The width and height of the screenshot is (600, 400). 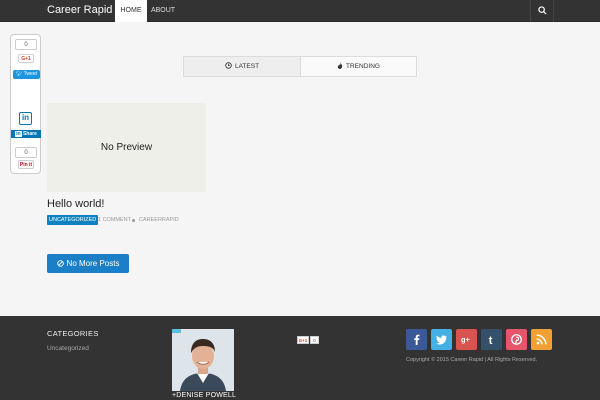 I want to click on person-photo-icon, so click(x=203, y=360).